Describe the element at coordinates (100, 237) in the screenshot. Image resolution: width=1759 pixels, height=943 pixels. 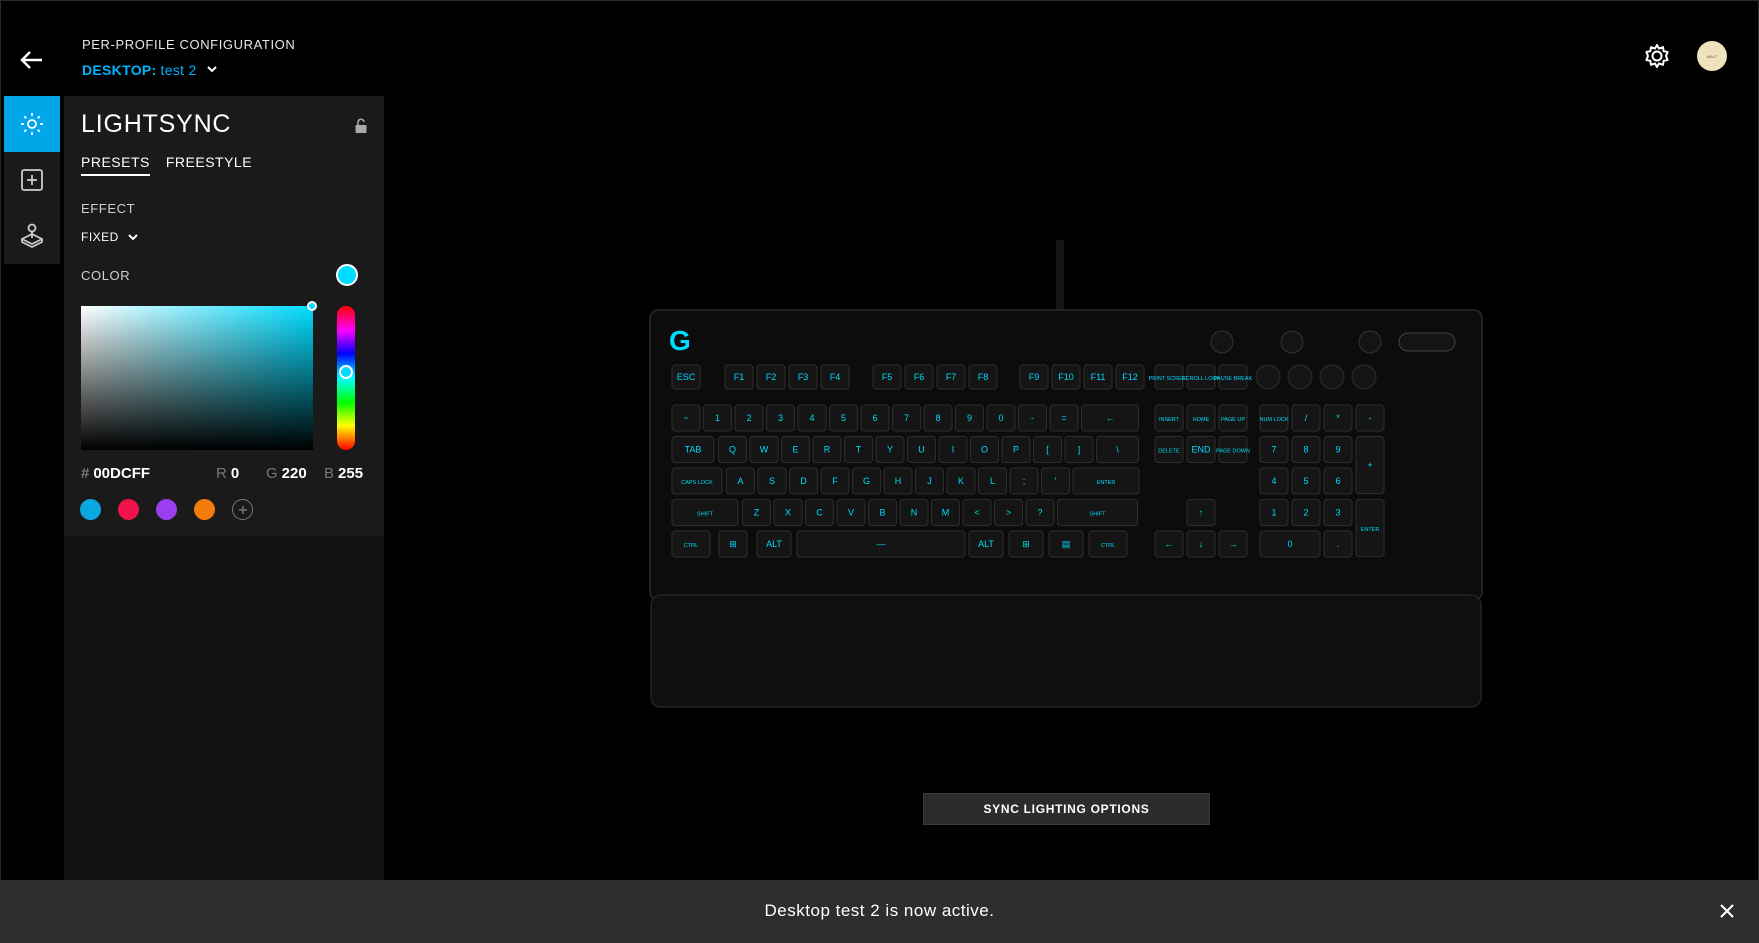
I see `effect-value: FIXED` at that location.